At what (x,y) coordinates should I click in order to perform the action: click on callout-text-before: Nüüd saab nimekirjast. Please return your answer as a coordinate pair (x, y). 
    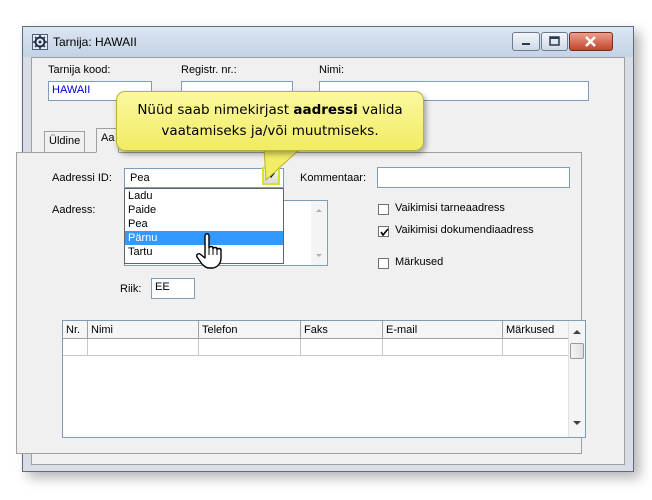
    Looking at the image, I should click on (215, 110).